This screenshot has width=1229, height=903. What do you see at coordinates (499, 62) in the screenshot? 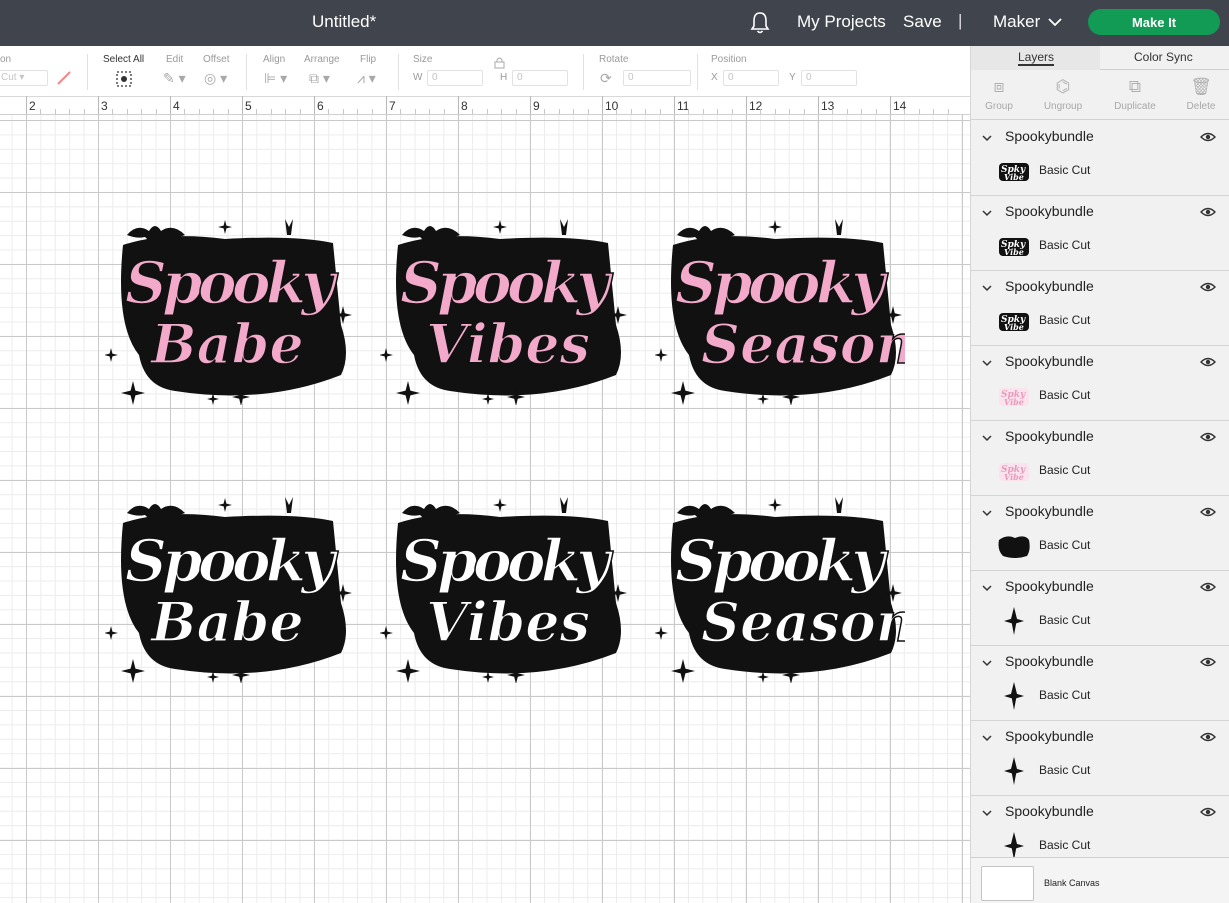
I see `lock-icon` at bounding box center [499, 62].